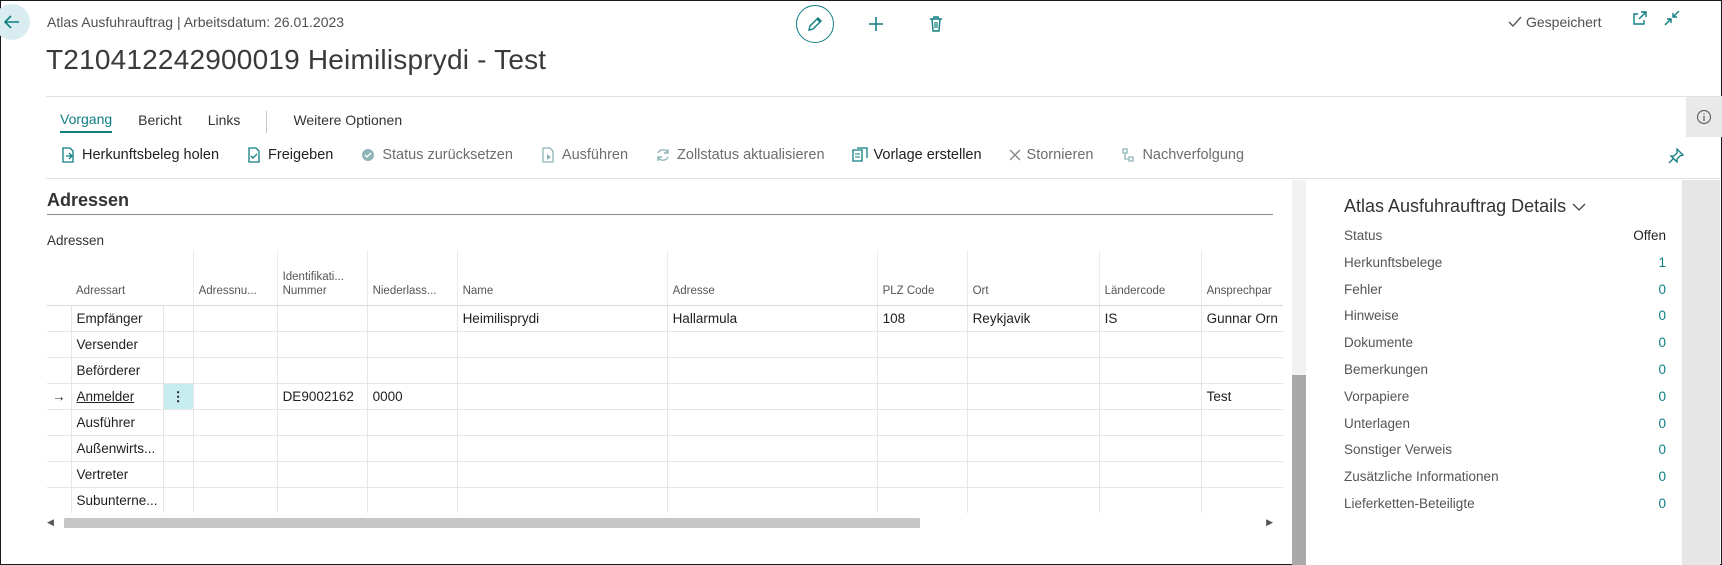 The width and height of the screenshot is (1722, 565). I want to click on grid-cell-contact: Gunnar Orn, so click(1241, 318).